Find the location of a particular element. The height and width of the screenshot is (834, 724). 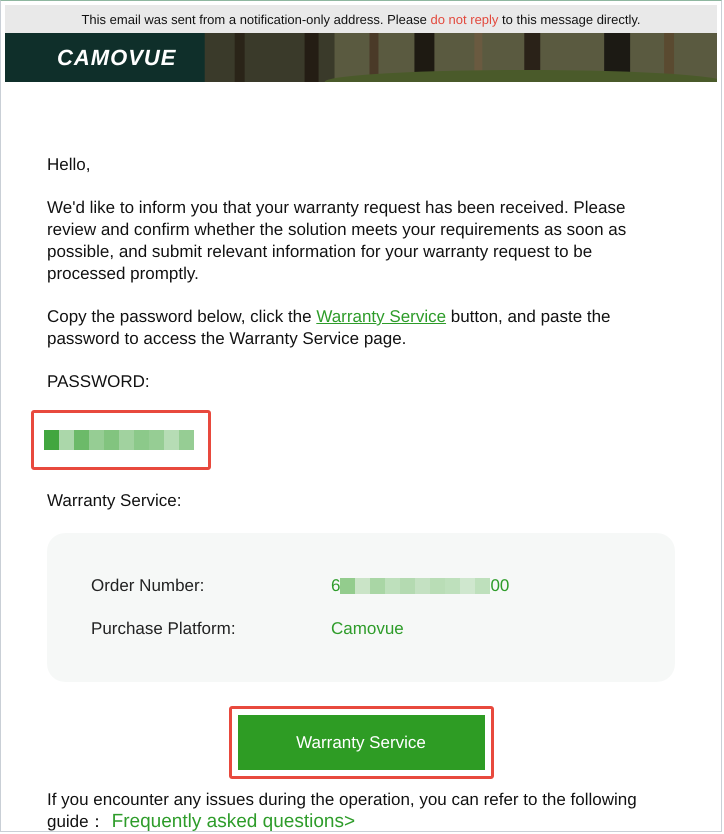

warranty-service-button: Warranty Service is located at coordinates (361, 742).